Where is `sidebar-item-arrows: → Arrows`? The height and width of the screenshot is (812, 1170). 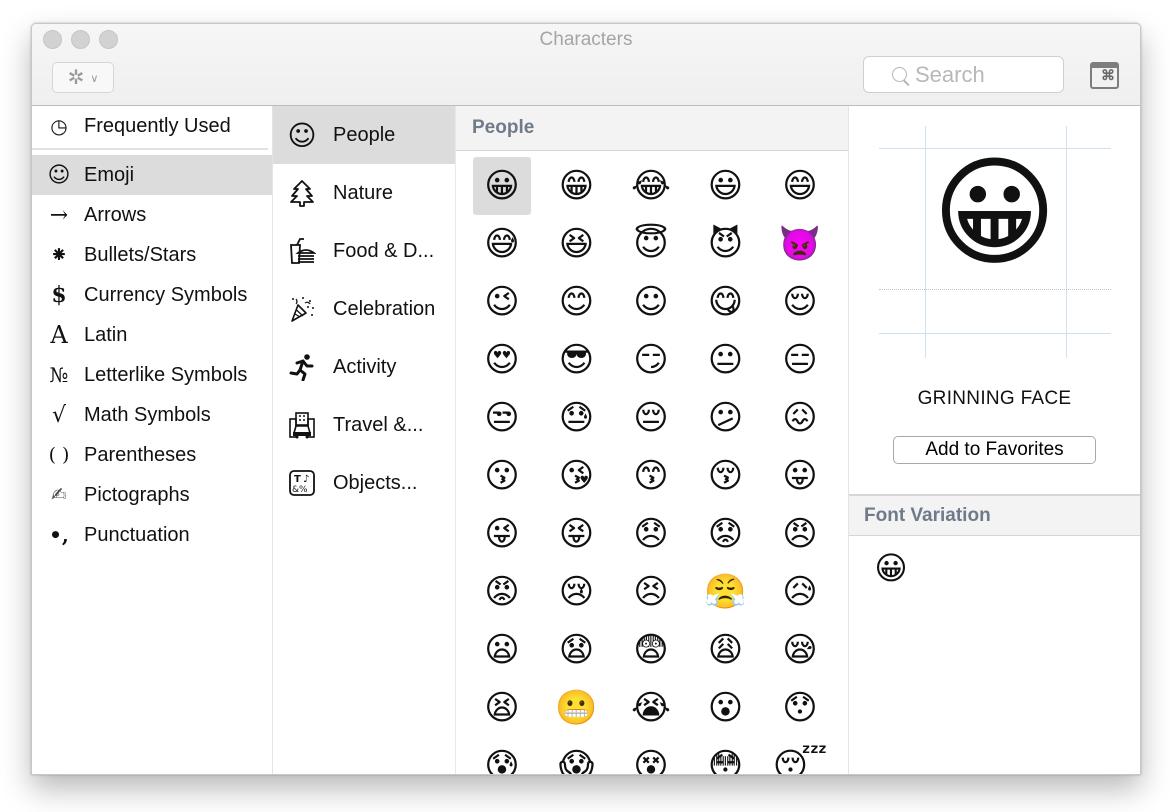 sidebar-item-arrows: → Arrows is located at coordinates (152, 215).